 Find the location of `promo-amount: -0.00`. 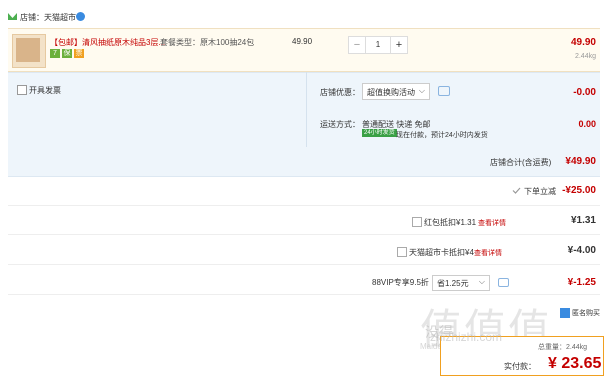

promo-amount: -0.00 is located at coordinates (584, 92).